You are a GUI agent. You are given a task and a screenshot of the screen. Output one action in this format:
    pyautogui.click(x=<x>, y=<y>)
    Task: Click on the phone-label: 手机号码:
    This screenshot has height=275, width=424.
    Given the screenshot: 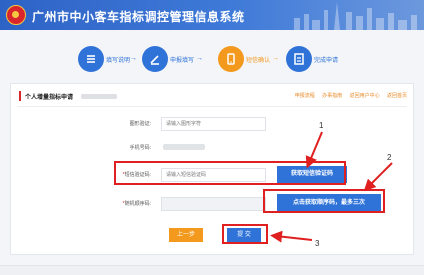 What is the action you would take?
    pyautogui.click(x=140, y=148)
    